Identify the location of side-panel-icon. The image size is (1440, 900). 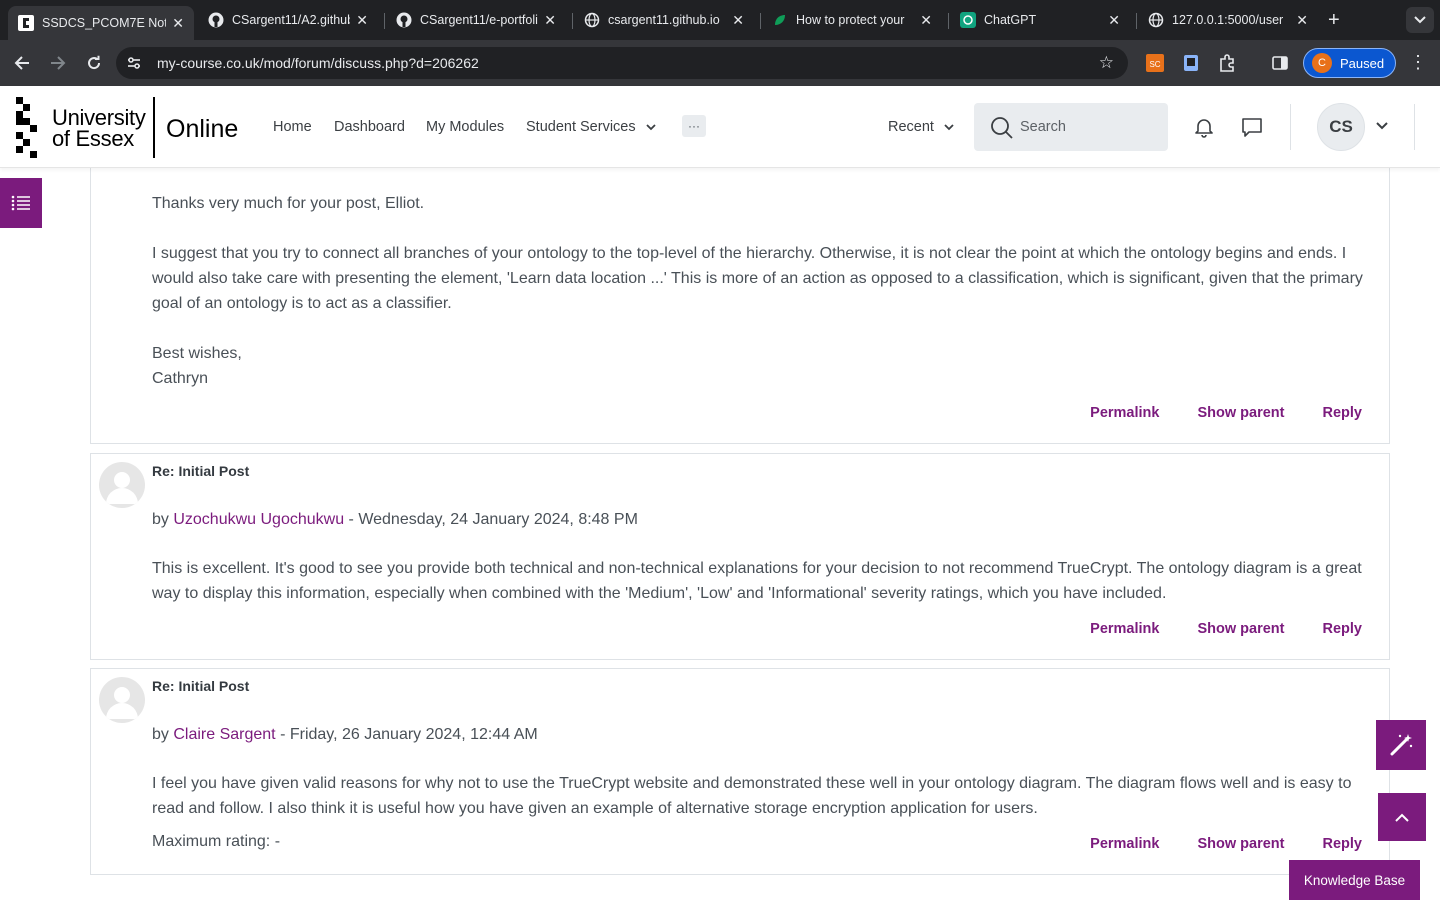
(1280, 63).